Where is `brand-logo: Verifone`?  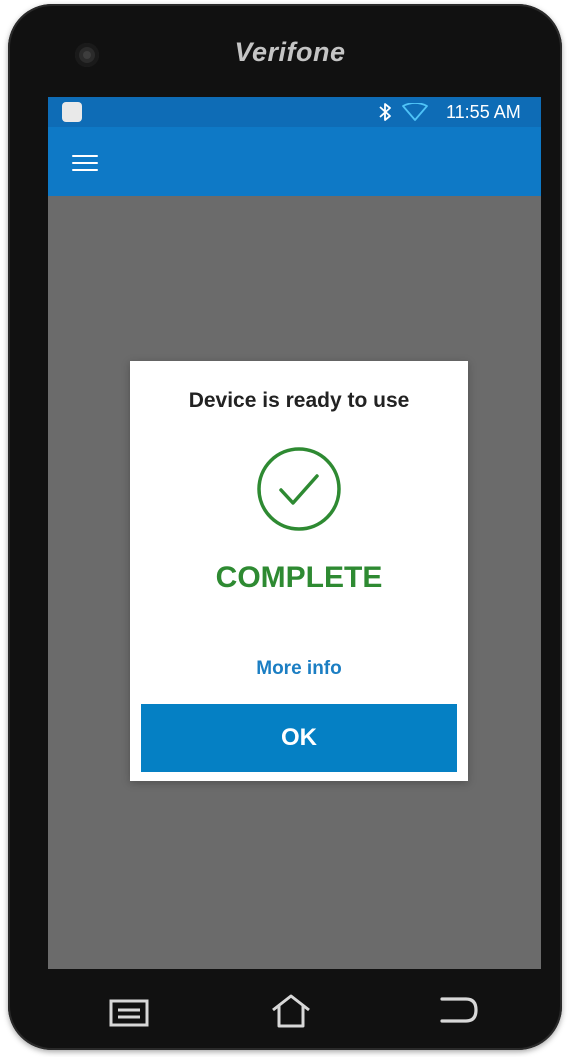
brand-logo: Verifone is located at coordinates (290, 52).